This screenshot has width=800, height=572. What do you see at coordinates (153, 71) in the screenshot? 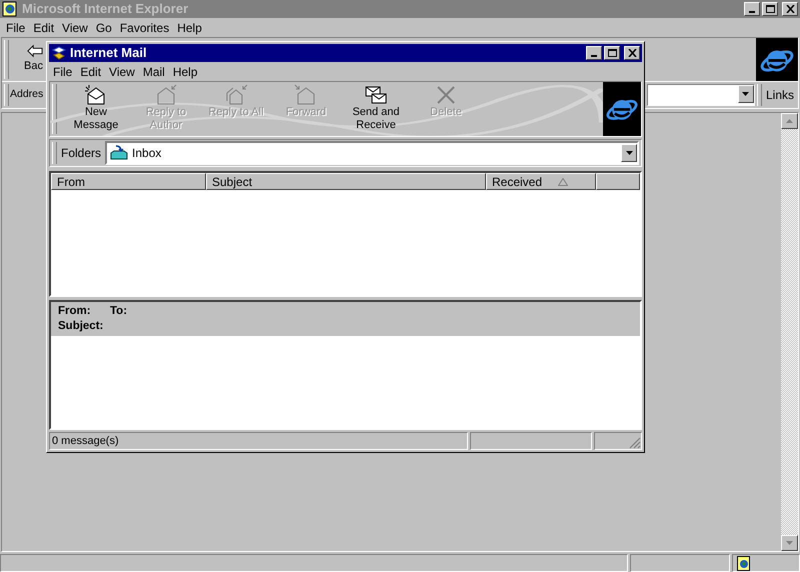
I see `menu-item: Mail` at bounding box center [153, 71].